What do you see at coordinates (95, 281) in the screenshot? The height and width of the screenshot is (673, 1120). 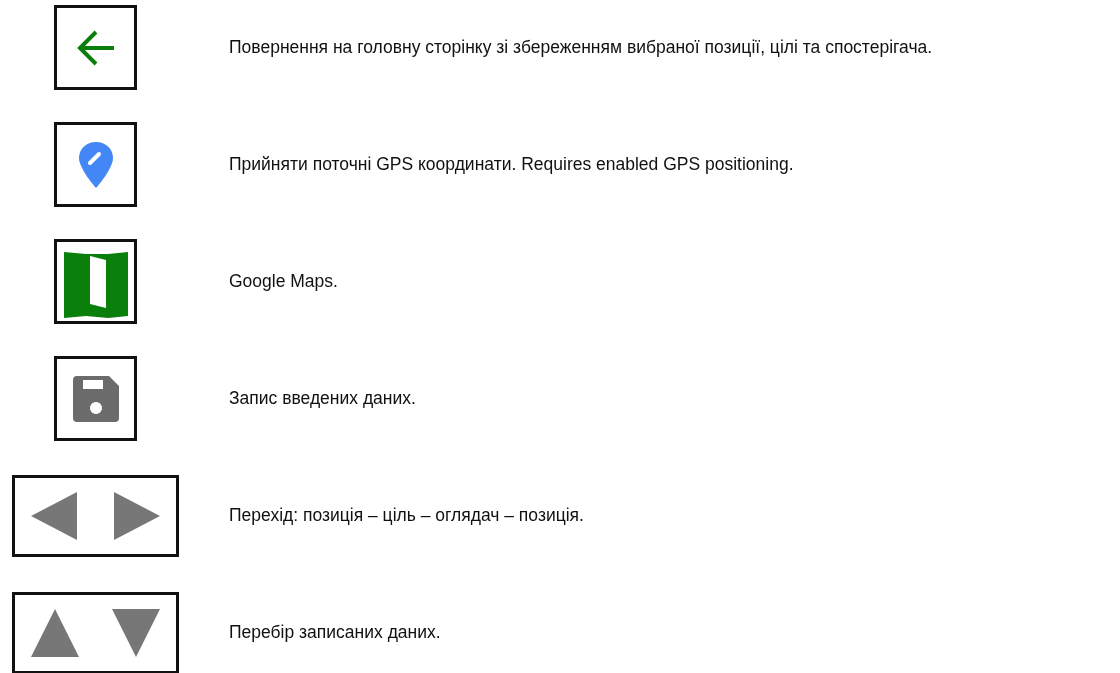 I see `map-button` at bounding box center [95, 281].